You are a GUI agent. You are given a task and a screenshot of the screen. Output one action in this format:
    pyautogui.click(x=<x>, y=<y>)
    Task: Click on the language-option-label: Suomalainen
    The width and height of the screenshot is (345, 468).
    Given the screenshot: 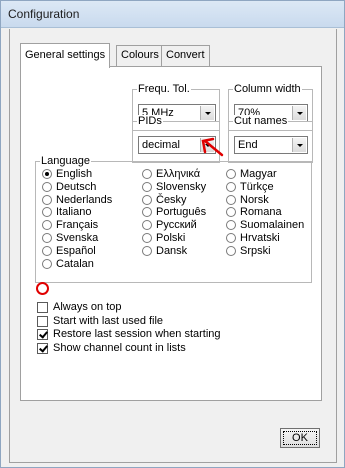 What is the action you would take?
    pyautogui.click(x=272, y=225)
    